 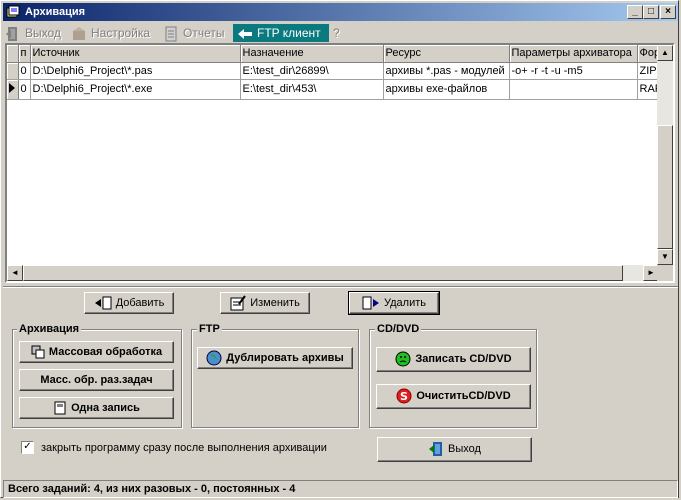 I want to click on cell-params, so click(x=573, y=89).